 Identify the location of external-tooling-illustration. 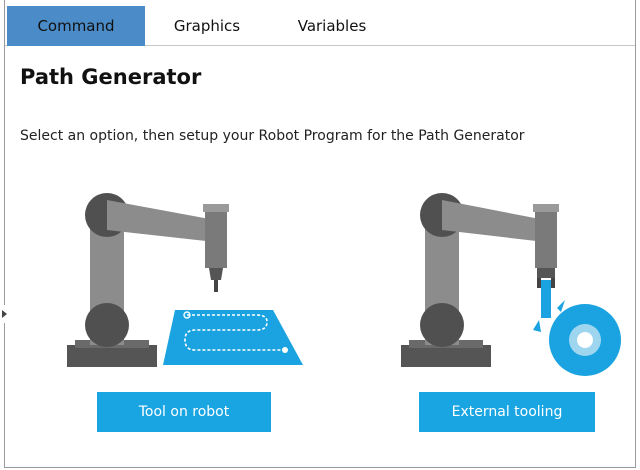
(511, 284).